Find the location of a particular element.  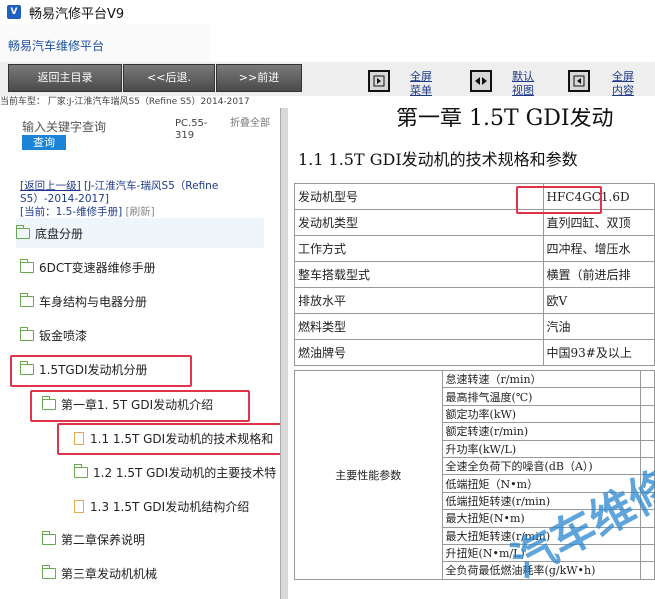

table-row: 整车搭载型式 横置（前进后排 is located at coordinates (474, 274).